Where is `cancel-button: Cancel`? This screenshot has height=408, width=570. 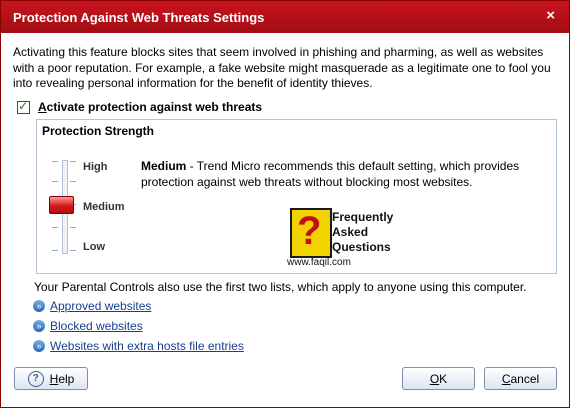 cancel-button: Cancel is located at coordinates (520, 378).